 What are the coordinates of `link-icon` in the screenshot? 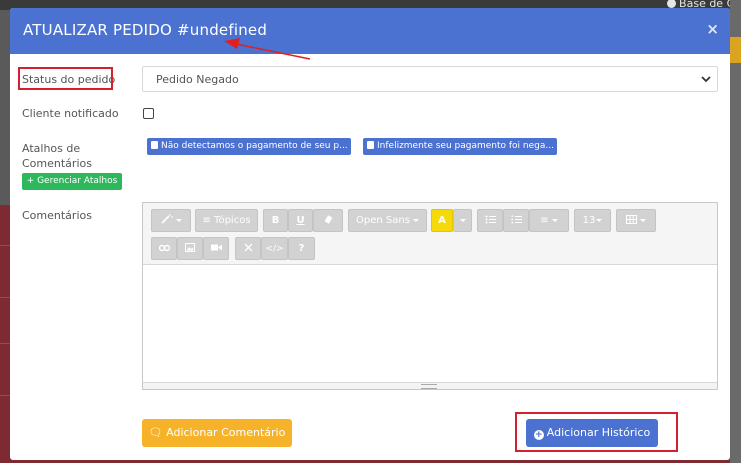 It's located at (164, 248).